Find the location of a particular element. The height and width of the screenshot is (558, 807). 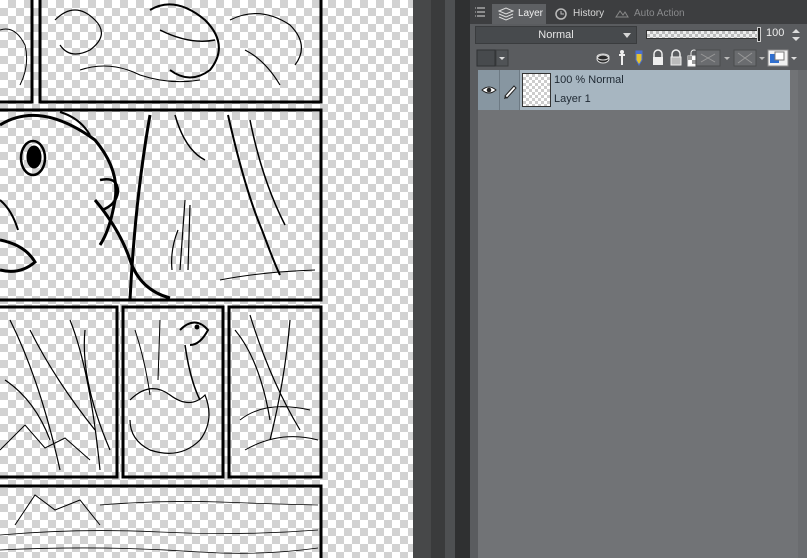

pen-icon is located at coordinates (510, 92).